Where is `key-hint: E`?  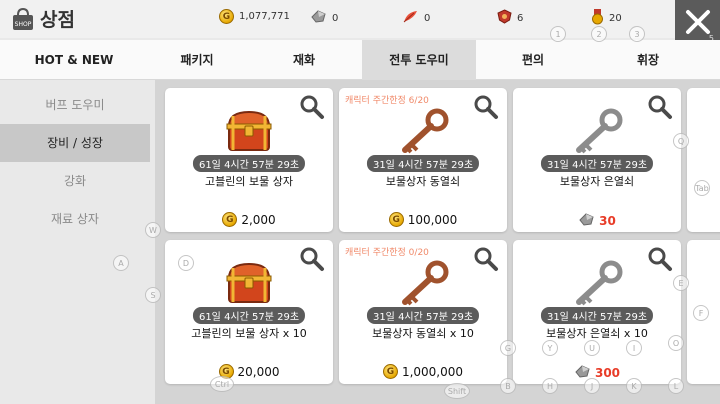
key-hint: E is located at coordinates (681, 283).